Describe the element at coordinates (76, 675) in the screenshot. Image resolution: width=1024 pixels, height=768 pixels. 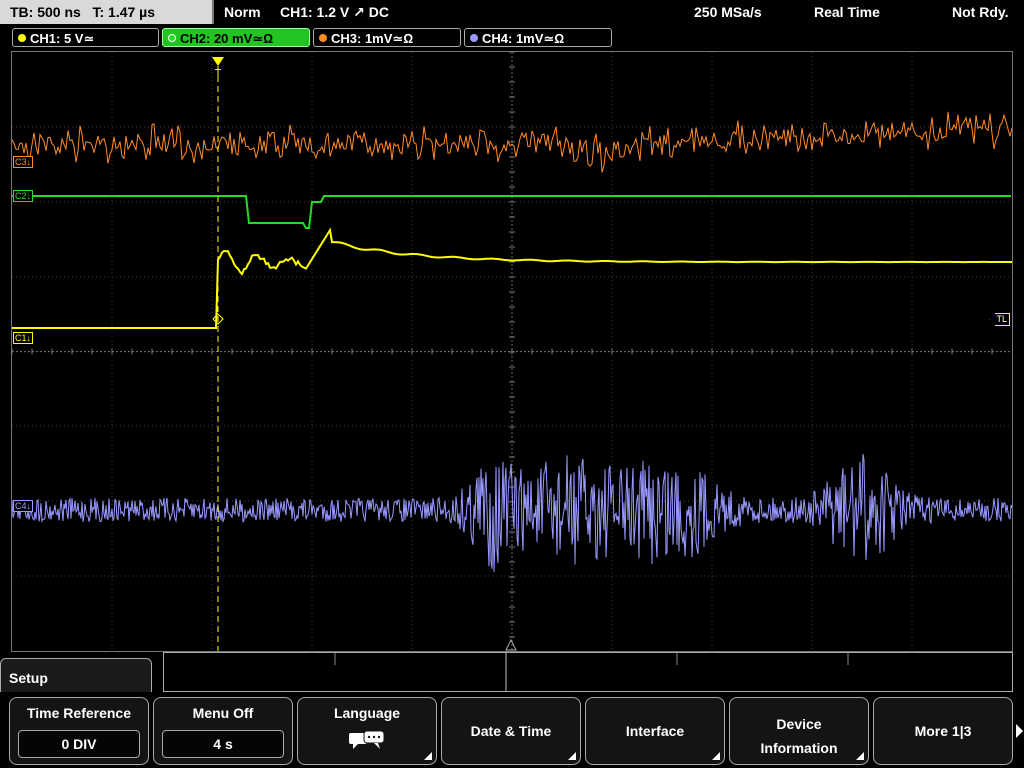
I see `menu-title-tab: Setup` at that location.